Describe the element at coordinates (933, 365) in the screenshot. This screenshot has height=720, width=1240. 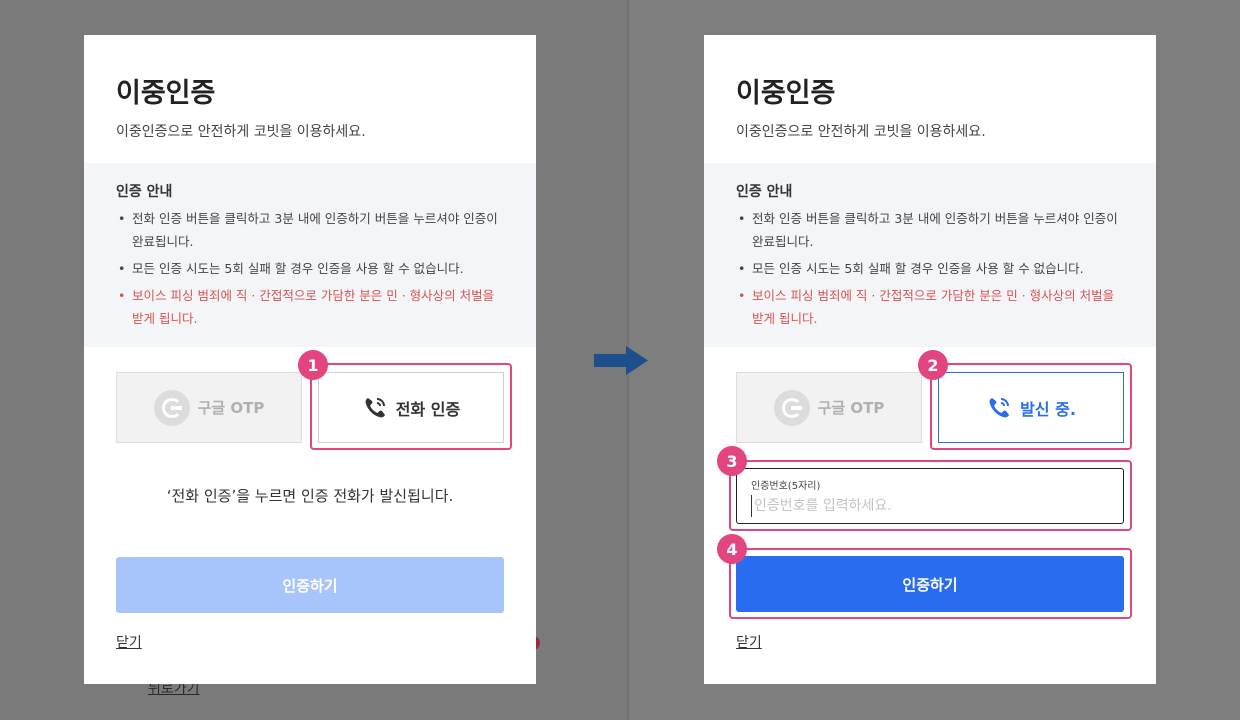
I see `step-2-badge: 2` at that location.